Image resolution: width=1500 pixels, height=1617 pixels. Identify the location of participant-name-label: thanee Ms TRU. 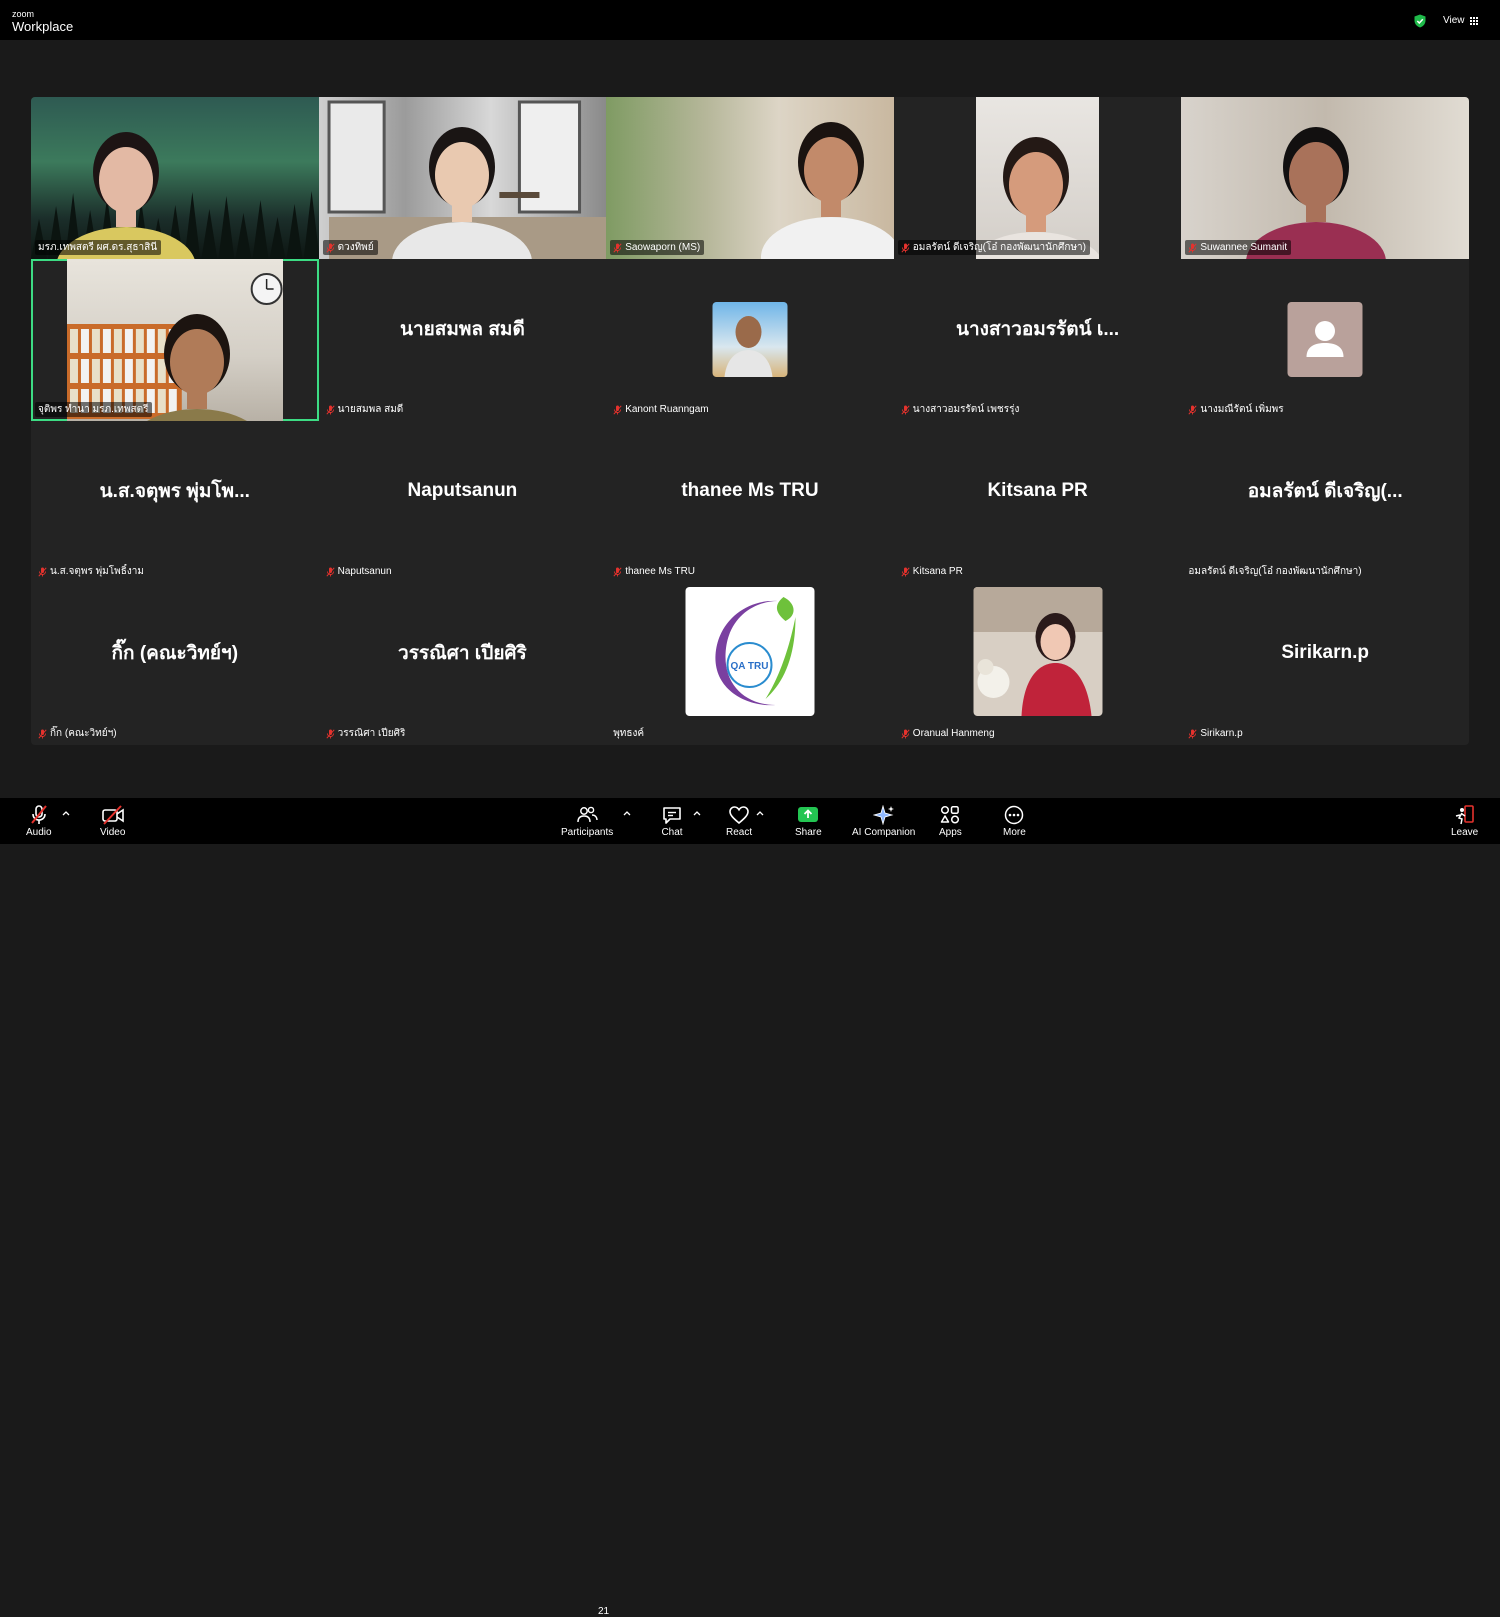
(654, 571).